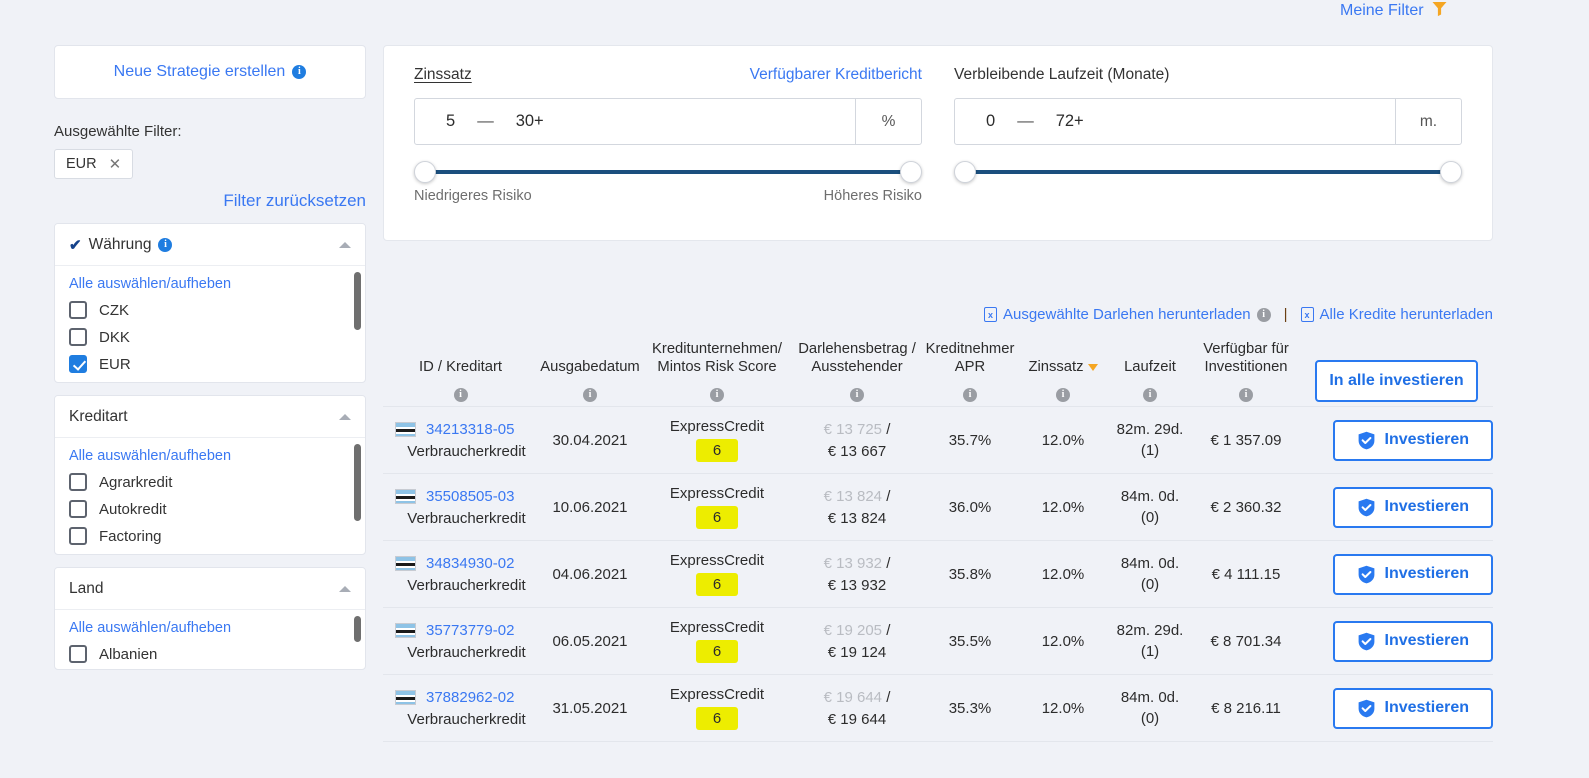 Image resolution: width=1589 pixels, height=778 pixels. Describe the element at coordinates (990, 121) in the screenshot. I see `term-min-value: 0` at that location.